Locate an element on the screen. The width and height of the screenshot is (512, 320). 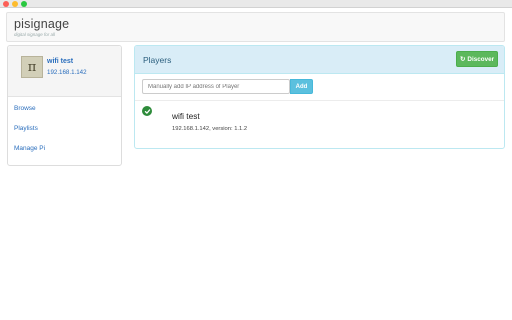
sidebar-item-manage-pi: Manage Pi is located at coordinates (29, 148).